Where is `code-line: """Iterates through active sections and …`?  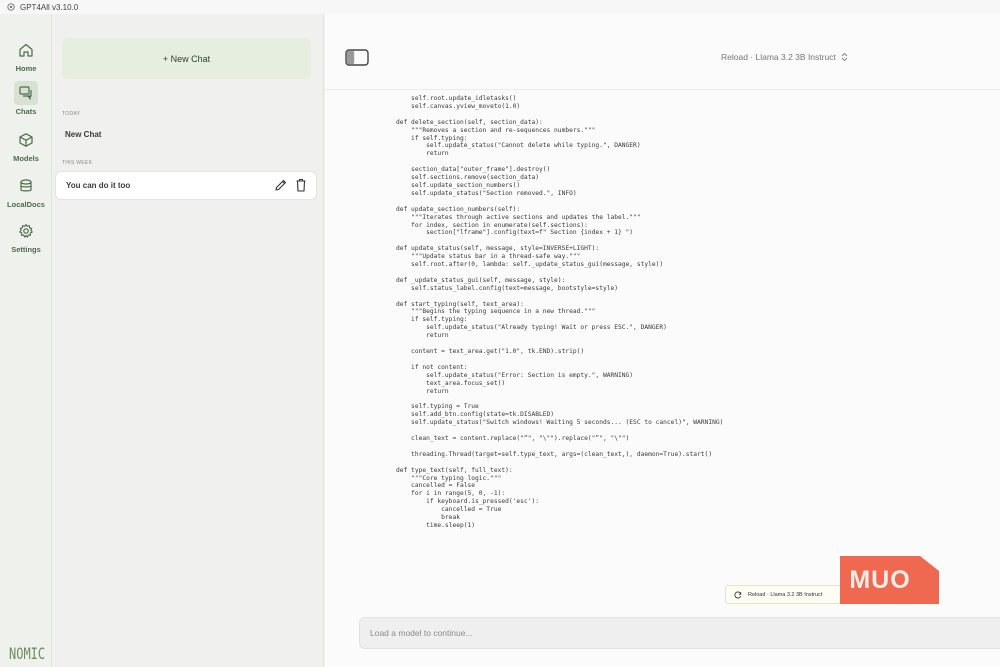
code-line: """Iterates through active sections and … is located at coordinates (518, 217).